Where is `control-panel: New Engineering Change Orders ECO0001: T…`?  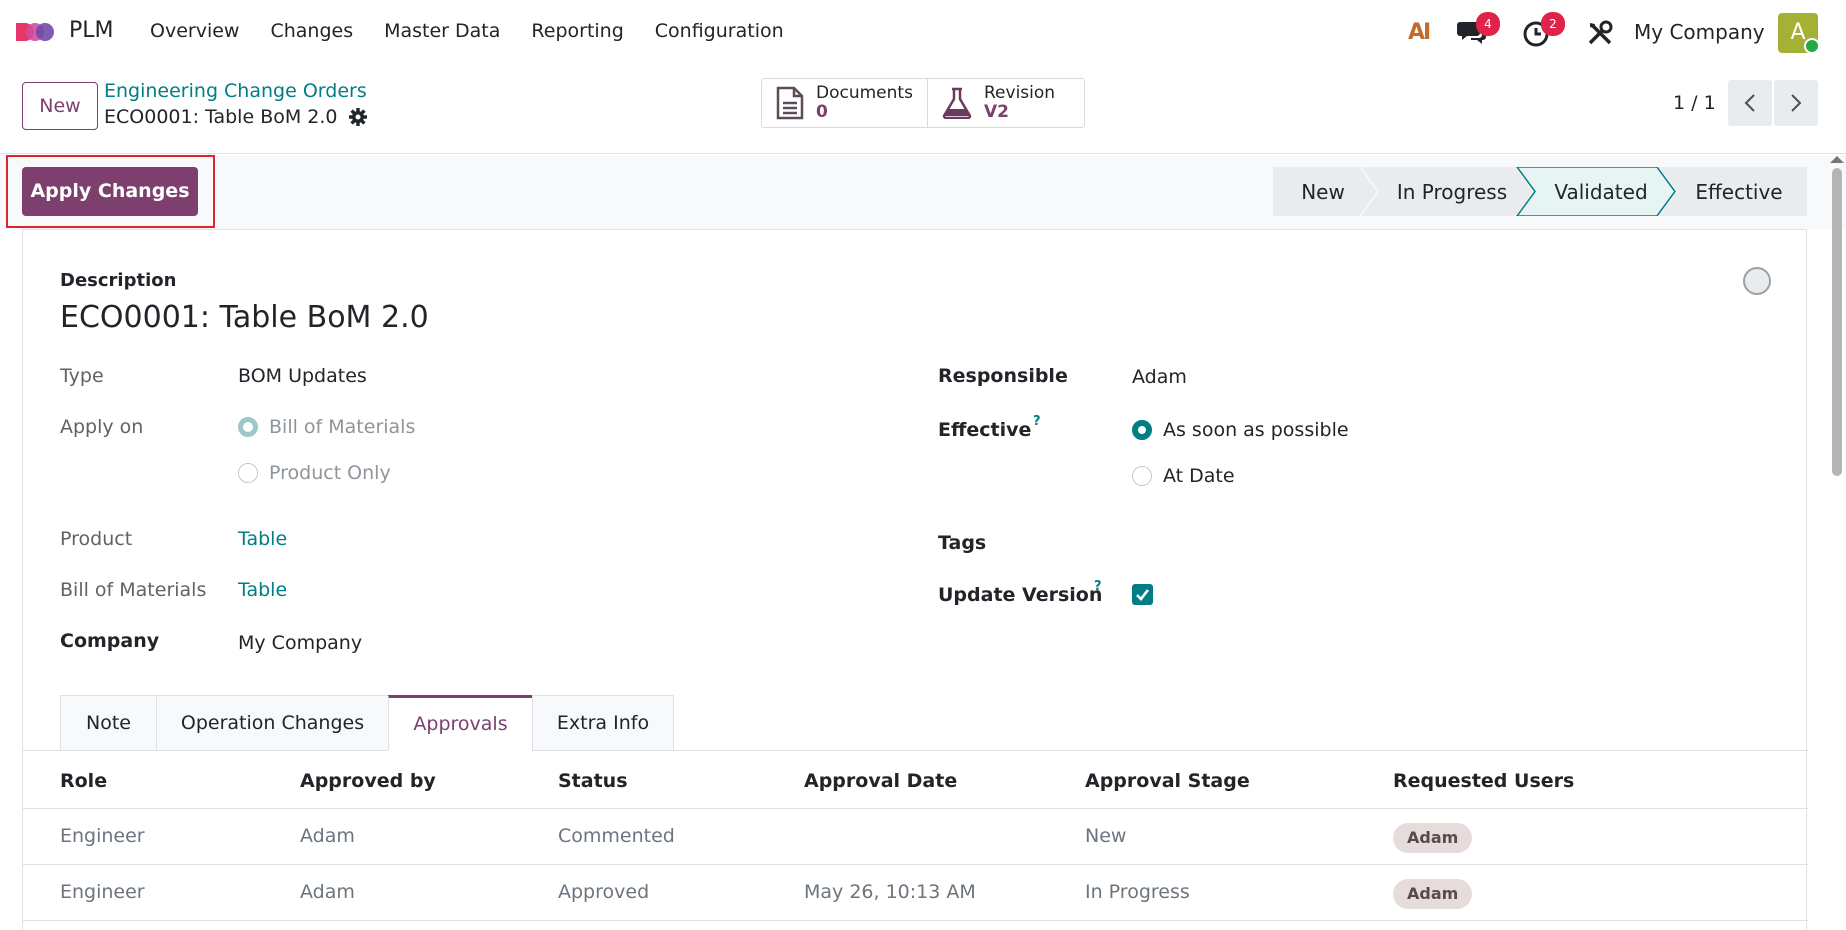
control-panel: New Engineering Change Orders ECO0001: T… is located at coordinates (923, 109).